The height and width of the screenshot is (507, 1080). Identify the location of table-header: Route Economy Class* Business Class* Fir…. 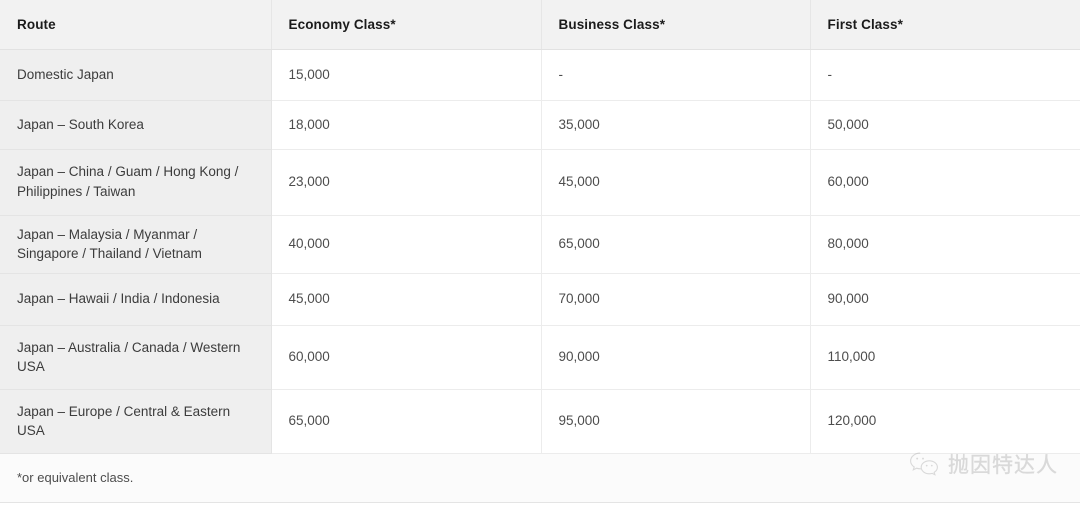
(540, 25).